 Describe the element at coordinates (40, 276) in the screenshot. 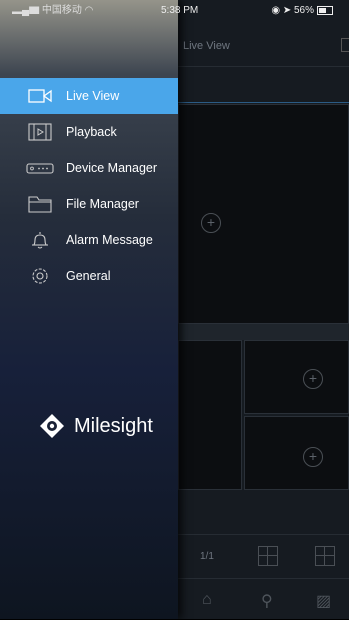

I see `gear-icon` at that location.